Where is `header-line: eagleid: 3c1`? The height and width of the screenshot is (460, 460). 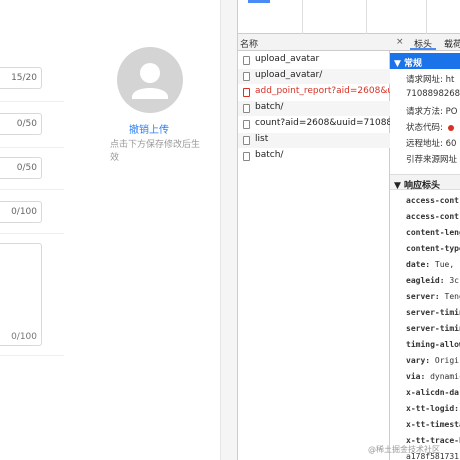 header-line: eagleid: 3c1 is located at coordinates (433, 280).